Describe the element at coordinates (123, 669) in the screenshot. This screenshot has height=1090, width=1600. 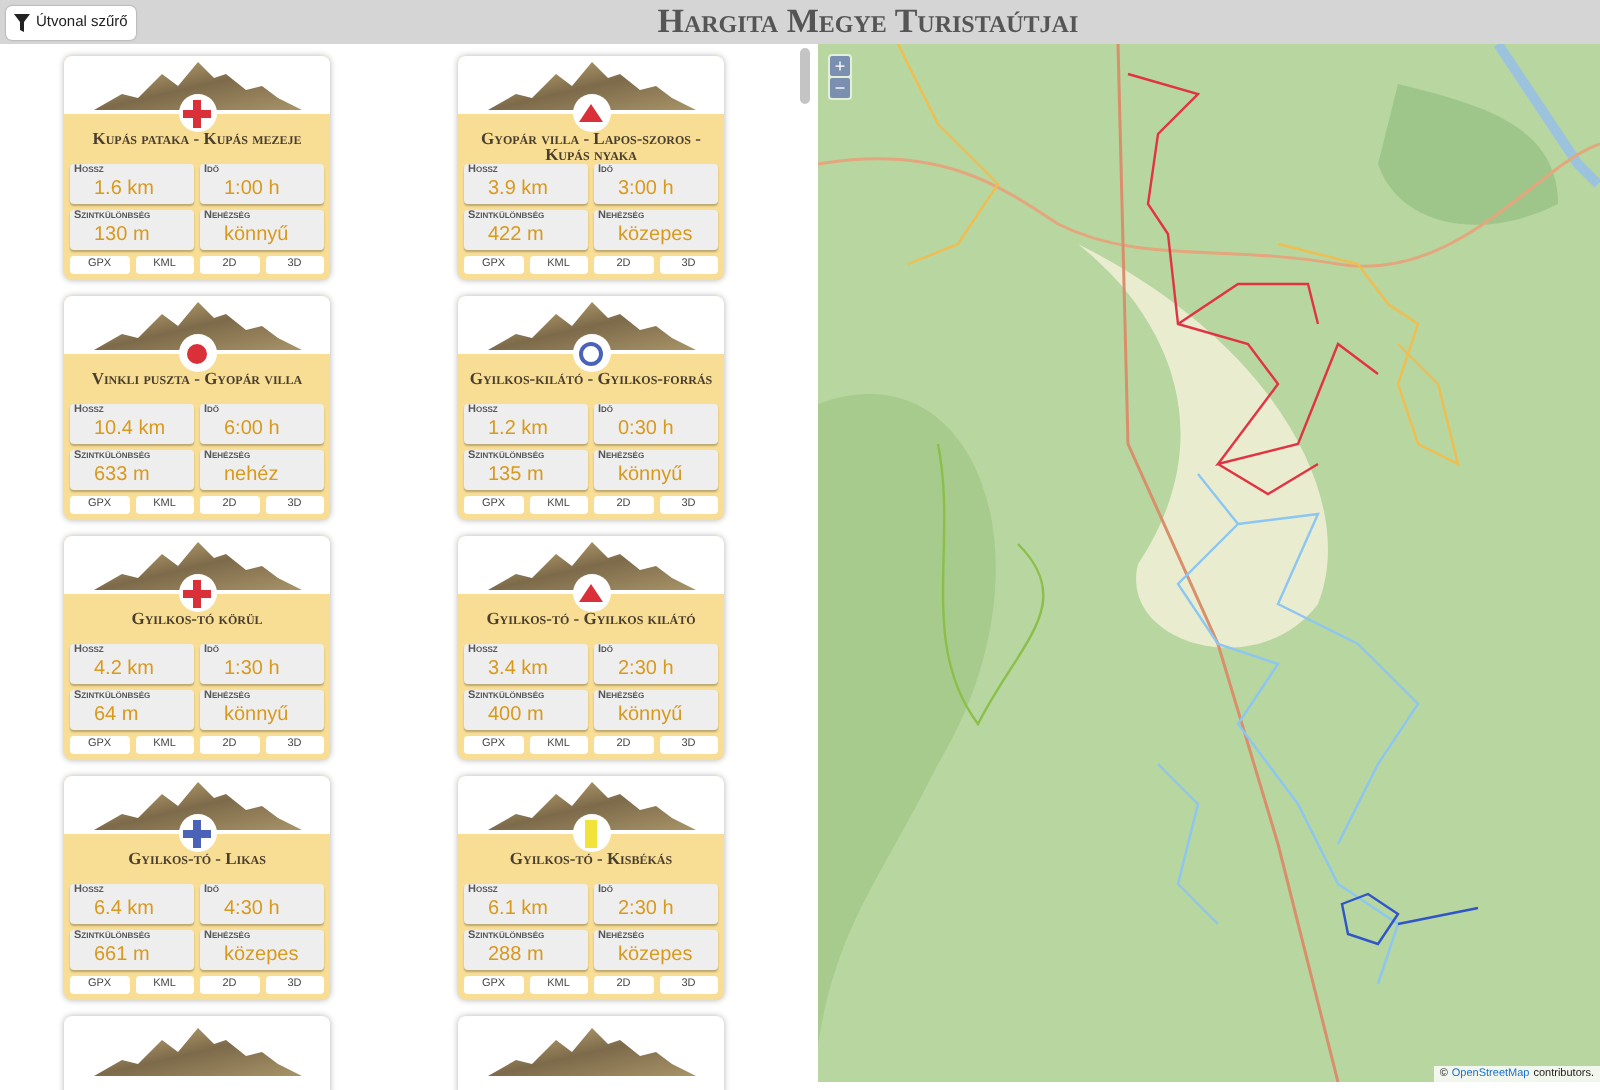
I see `stat-value: 4.2 km` at that location.